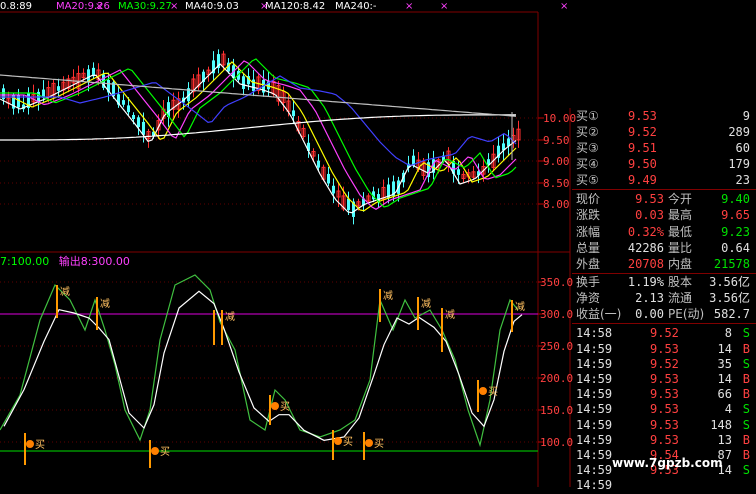 This screenshot has width=756, height=494. I want to click on stat-value: 0.64, so click(735, 247).